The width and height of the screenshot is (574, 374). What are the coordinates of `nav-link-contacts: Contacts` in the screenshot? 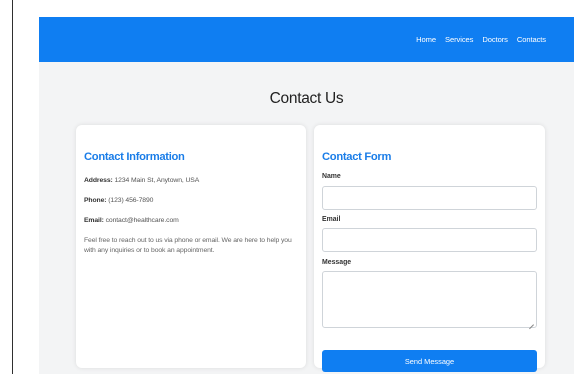 It's located at (531, 39).